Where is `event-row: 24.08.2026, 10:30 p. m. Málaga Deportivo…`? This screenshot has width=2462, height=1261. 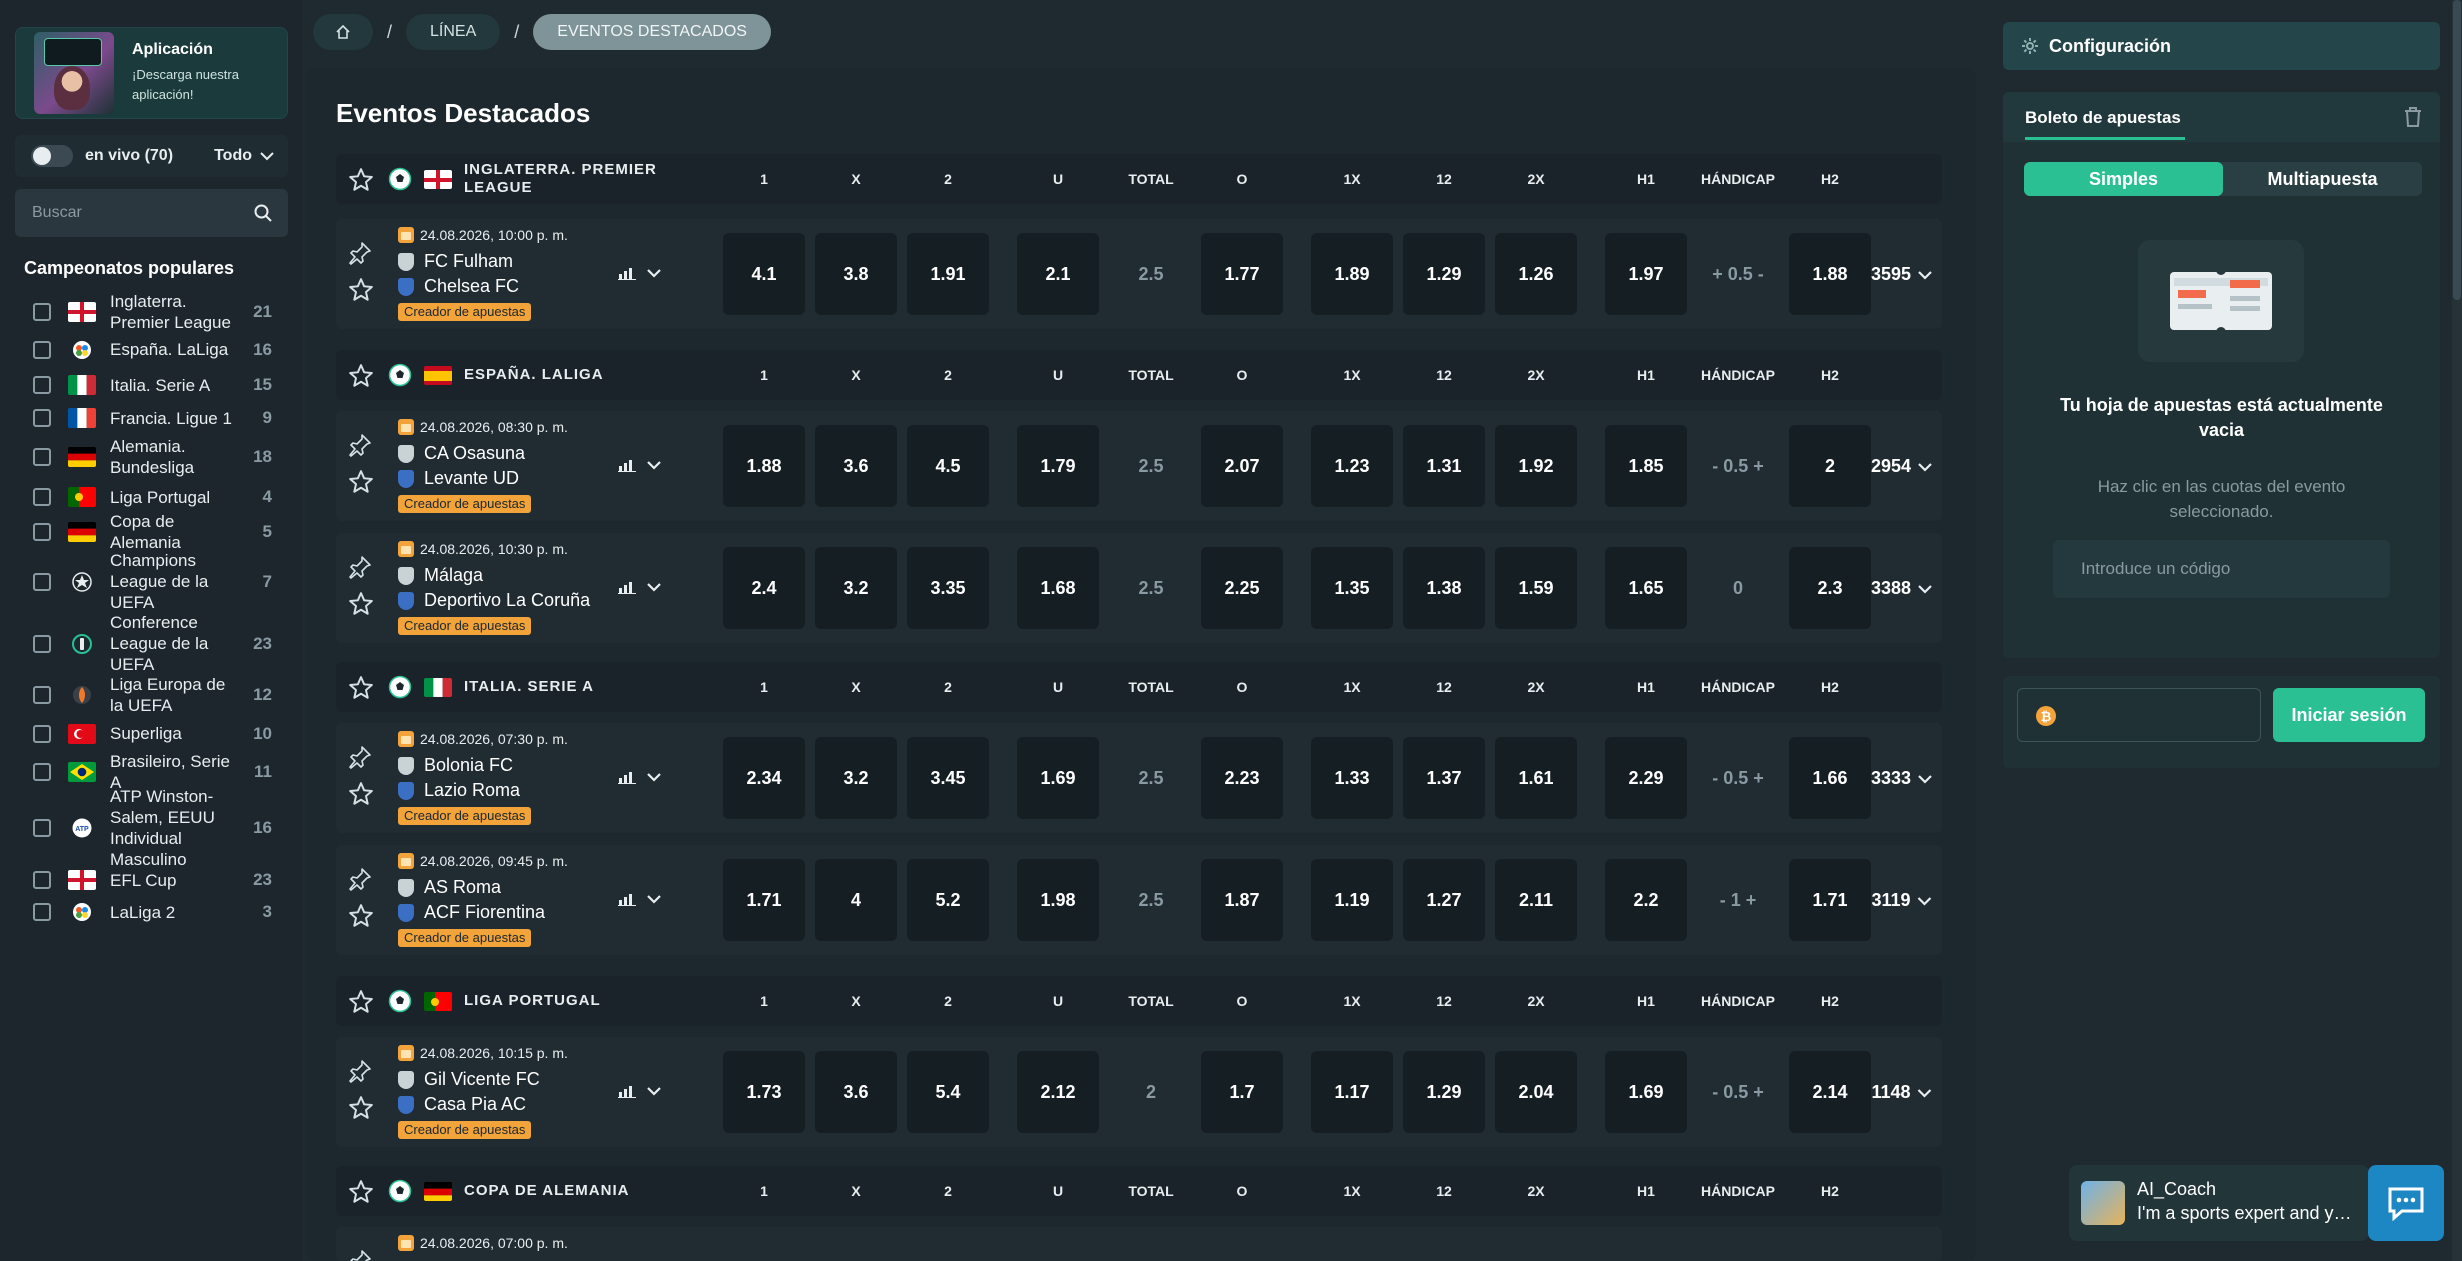 event-row: 24.08.2026, 10:30 p. m. Málaga Deportivo… is located at coordinates (1139, 588).